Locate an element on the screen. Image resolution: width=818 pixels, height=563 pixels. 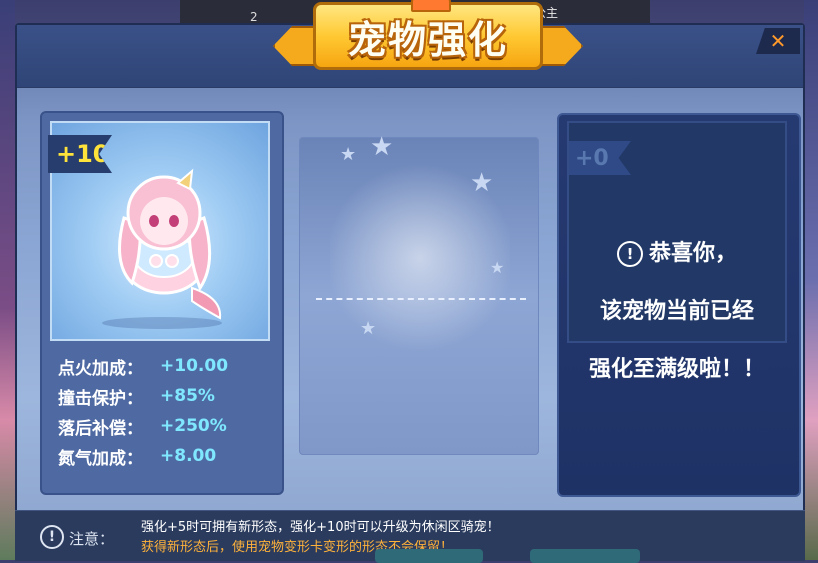
title-plate: 宠物强化 is located at coordinates (428, 36).